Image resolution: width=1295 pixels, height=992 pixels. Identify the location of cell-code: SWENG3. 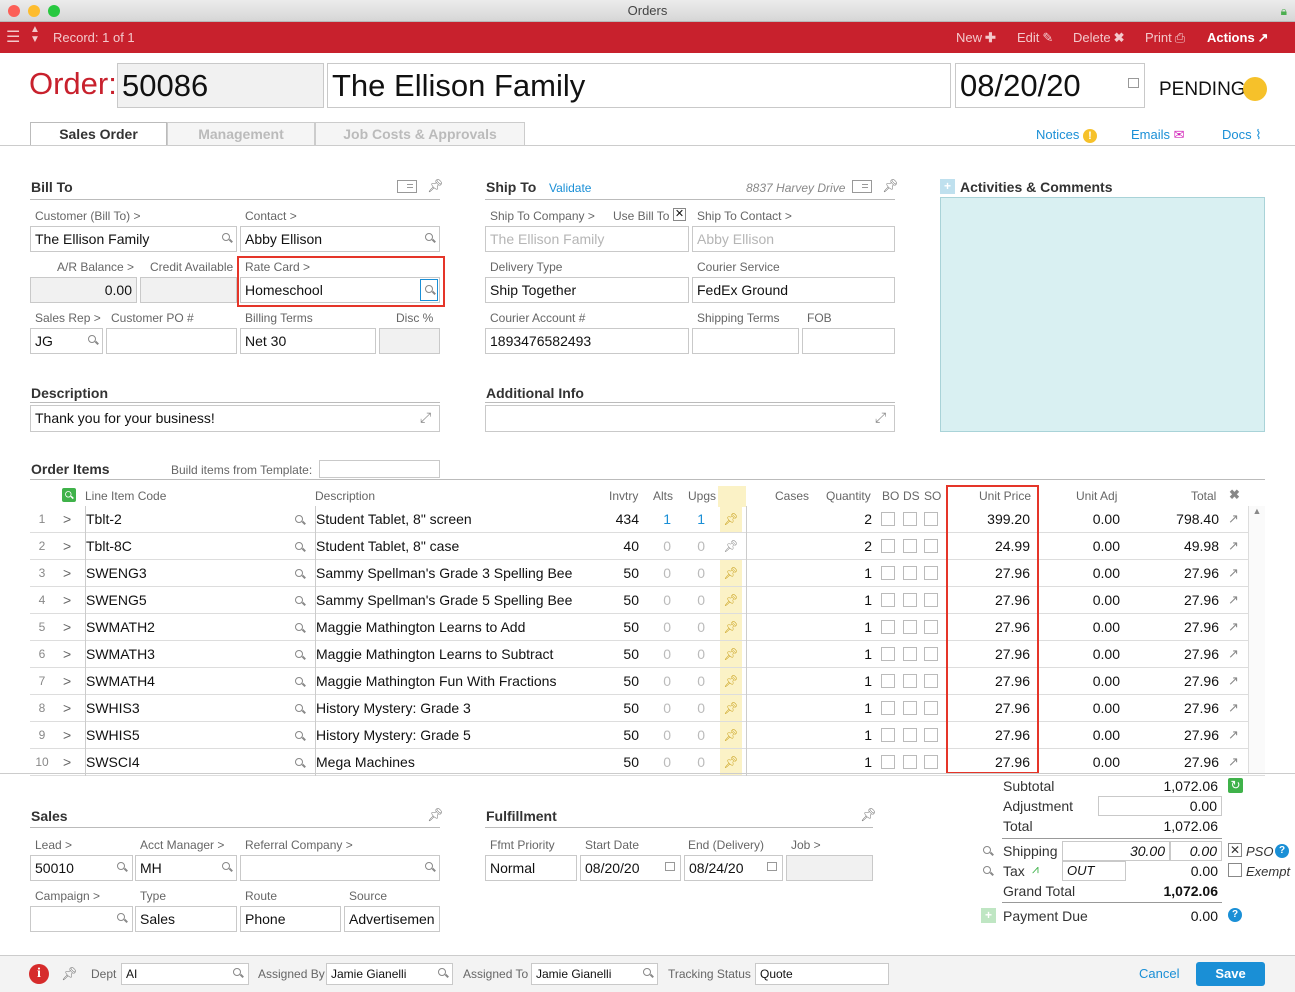
(200, 573).